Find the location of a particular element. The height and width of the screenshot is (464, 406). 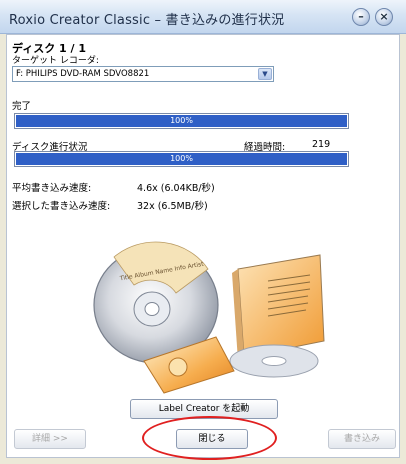

minimize-button: – is located at coordinates (361, 17).